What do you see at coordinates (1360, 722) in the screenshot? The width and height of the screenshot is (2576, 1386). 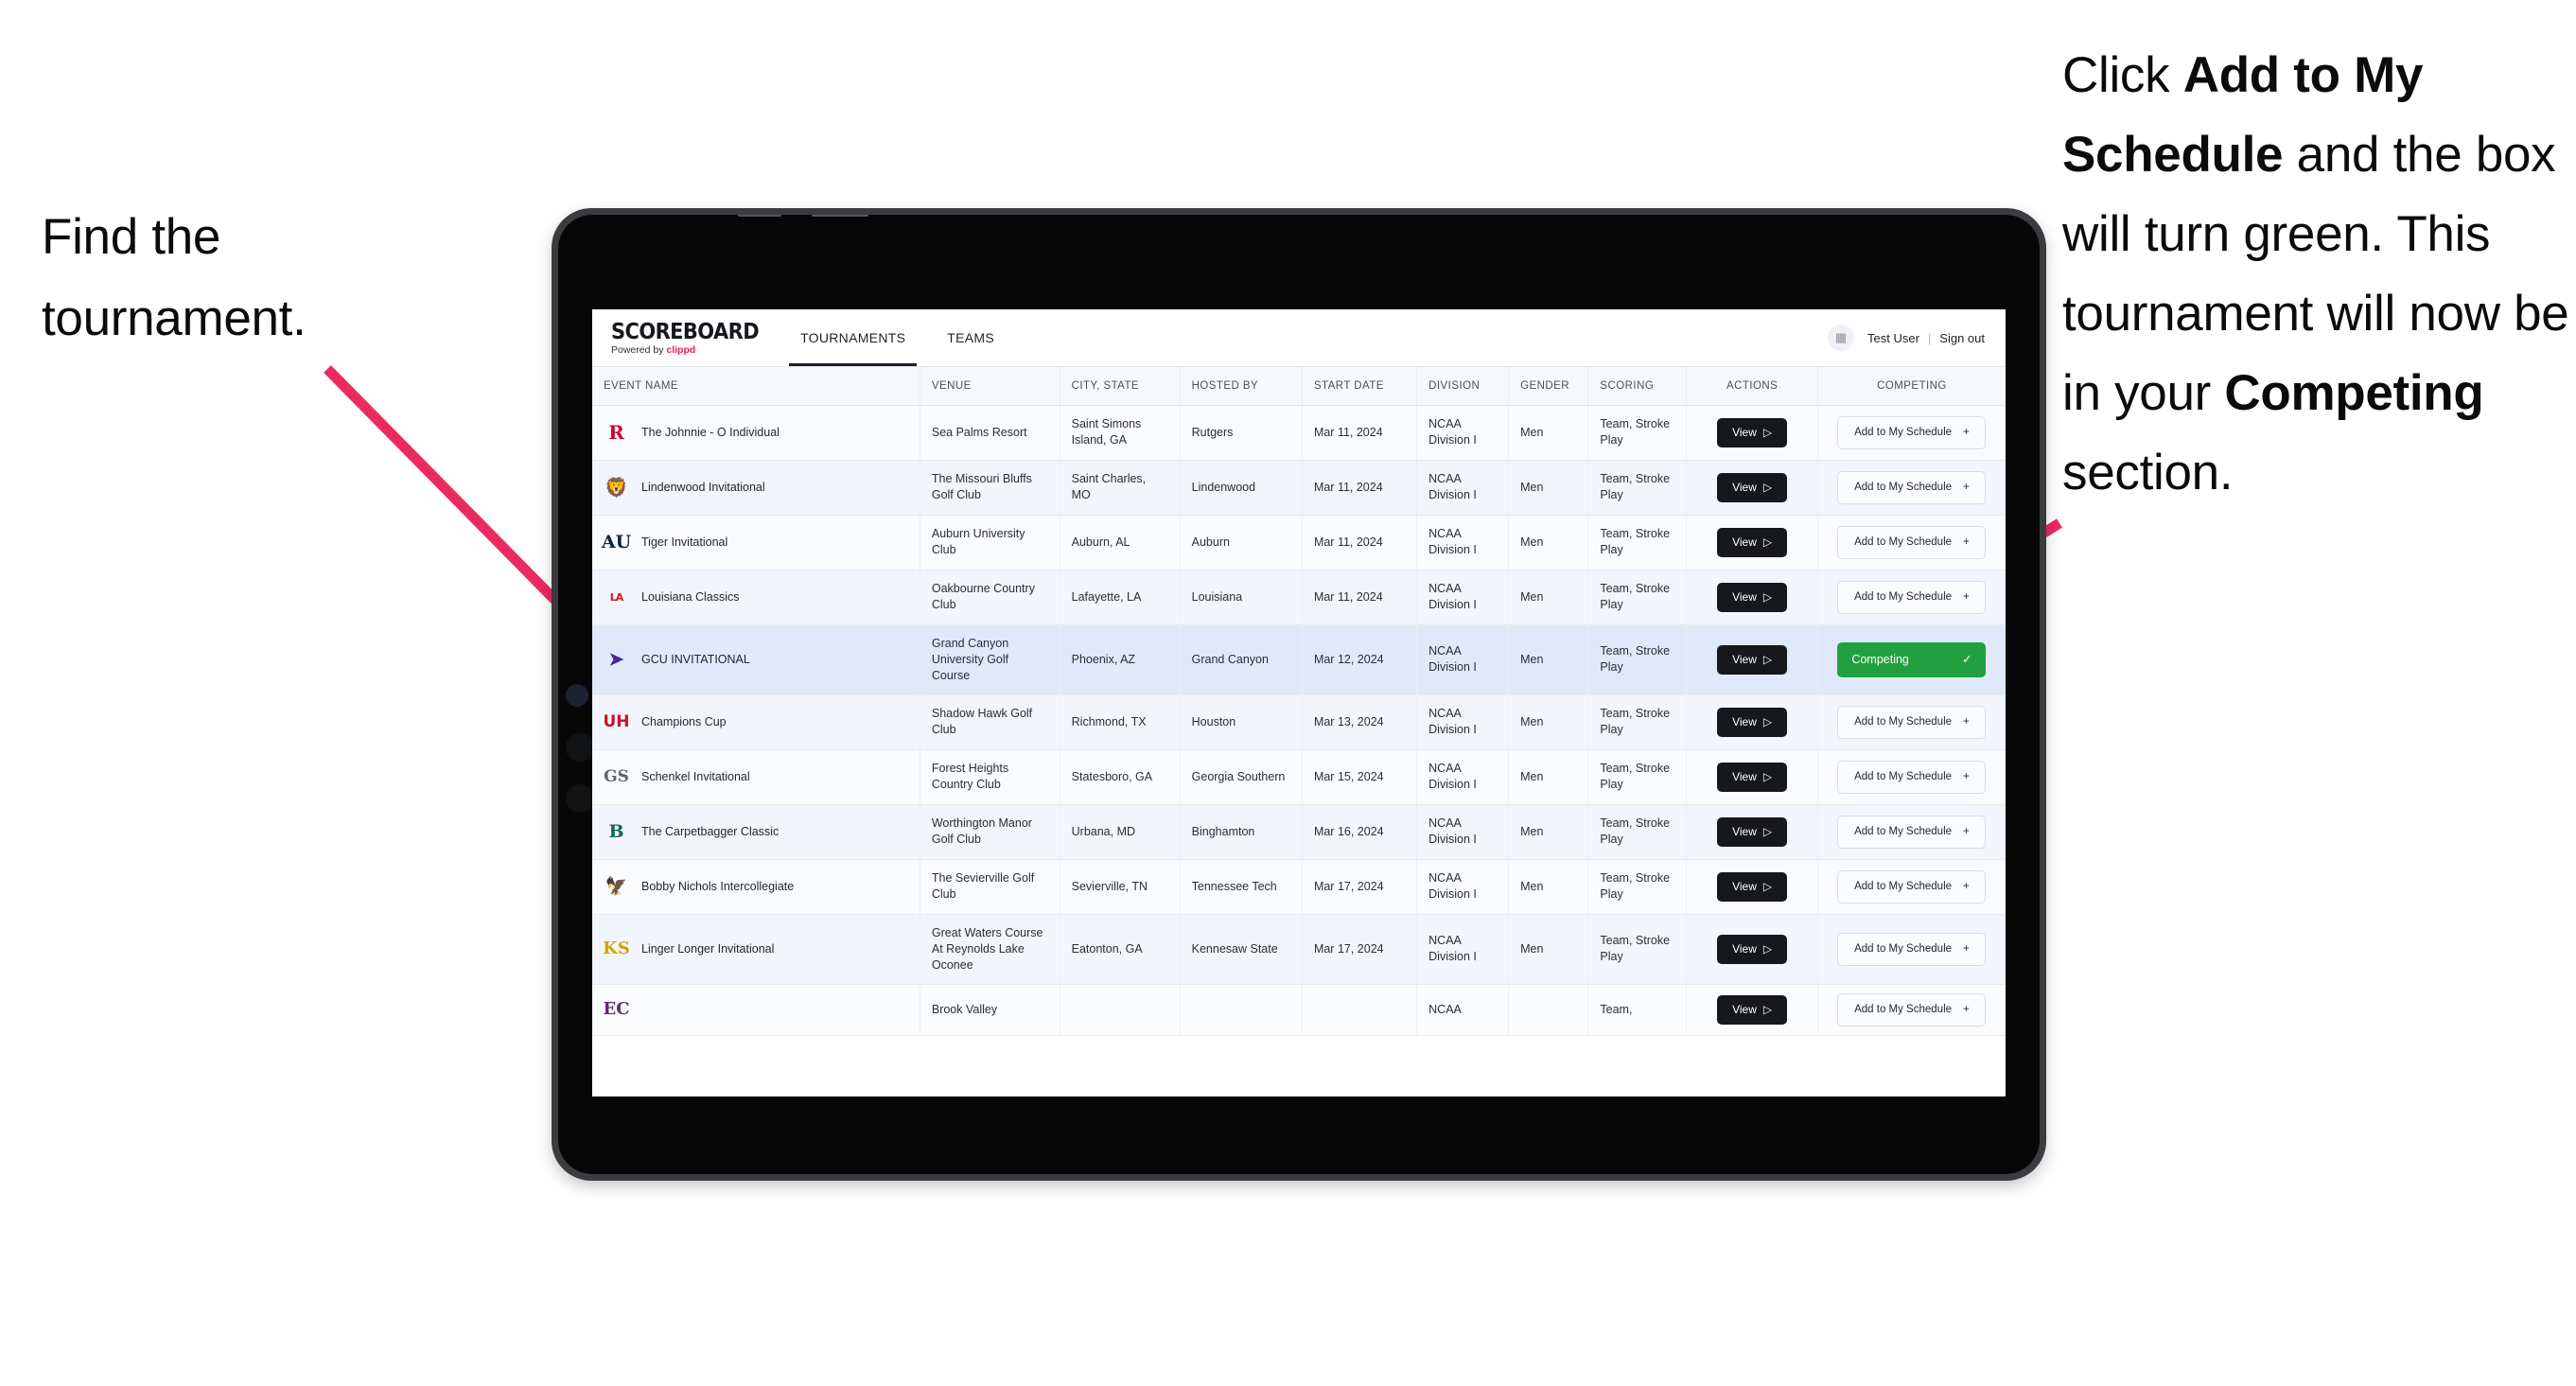 I see `cell-start-date: Mar 13, 2024` at bounding box center [1360, 722].